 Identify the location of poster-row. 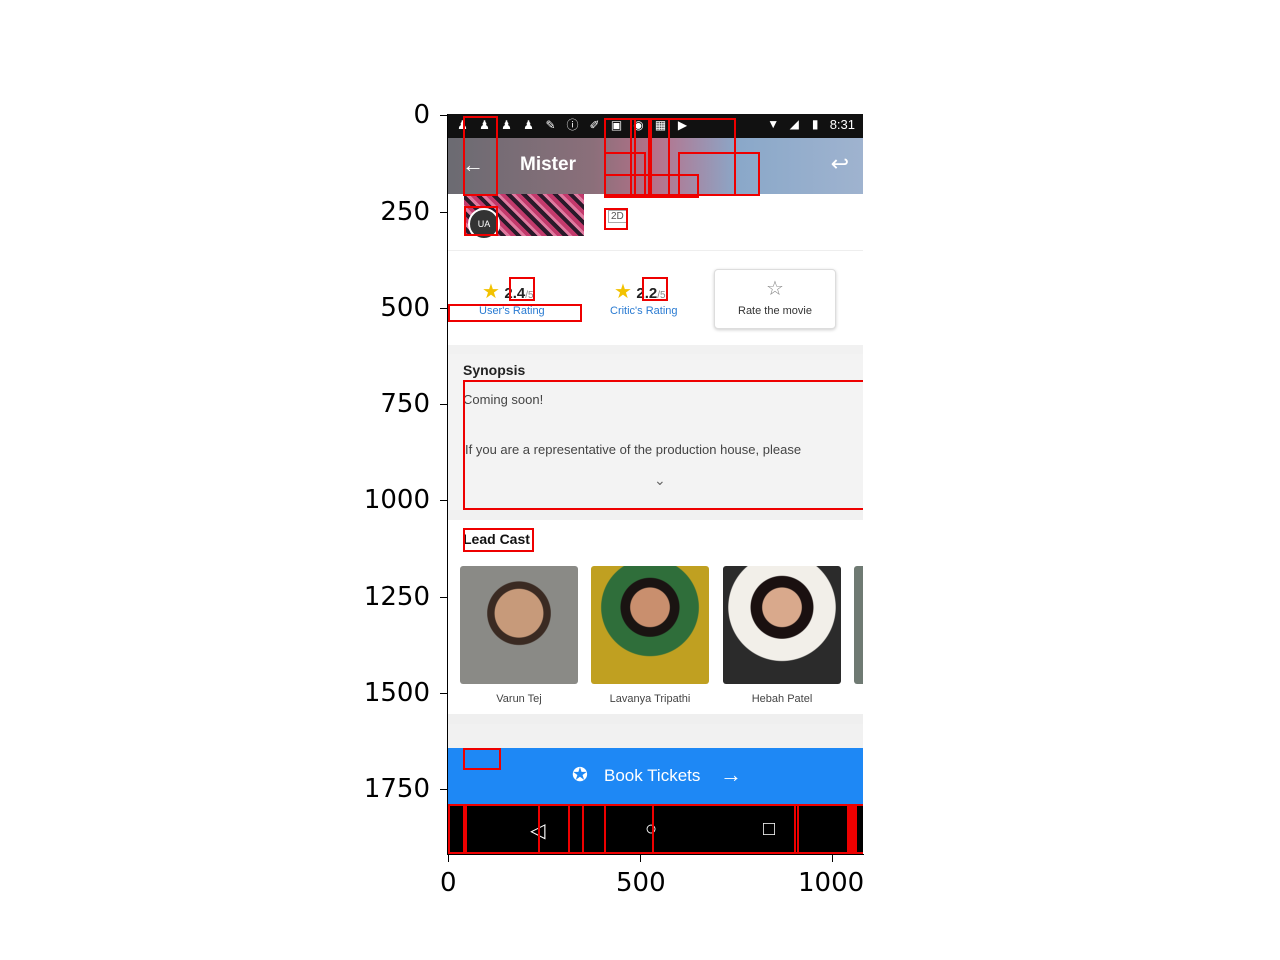
(655, 222).